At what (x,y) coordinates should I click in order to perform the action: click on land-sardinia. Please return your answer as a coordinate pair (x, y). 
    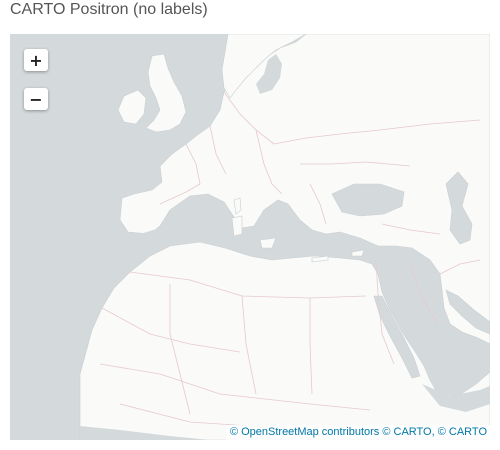
    Looking at the image, I should click on (237, 226).